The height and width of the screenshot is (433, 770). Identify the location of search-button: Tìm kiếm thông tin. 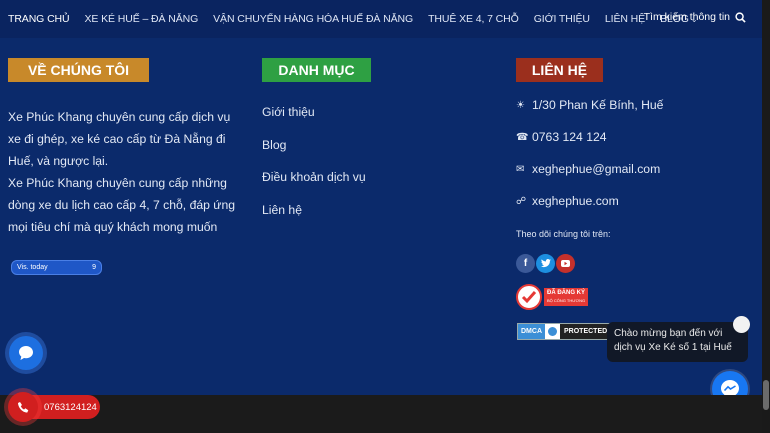
(695, 17).